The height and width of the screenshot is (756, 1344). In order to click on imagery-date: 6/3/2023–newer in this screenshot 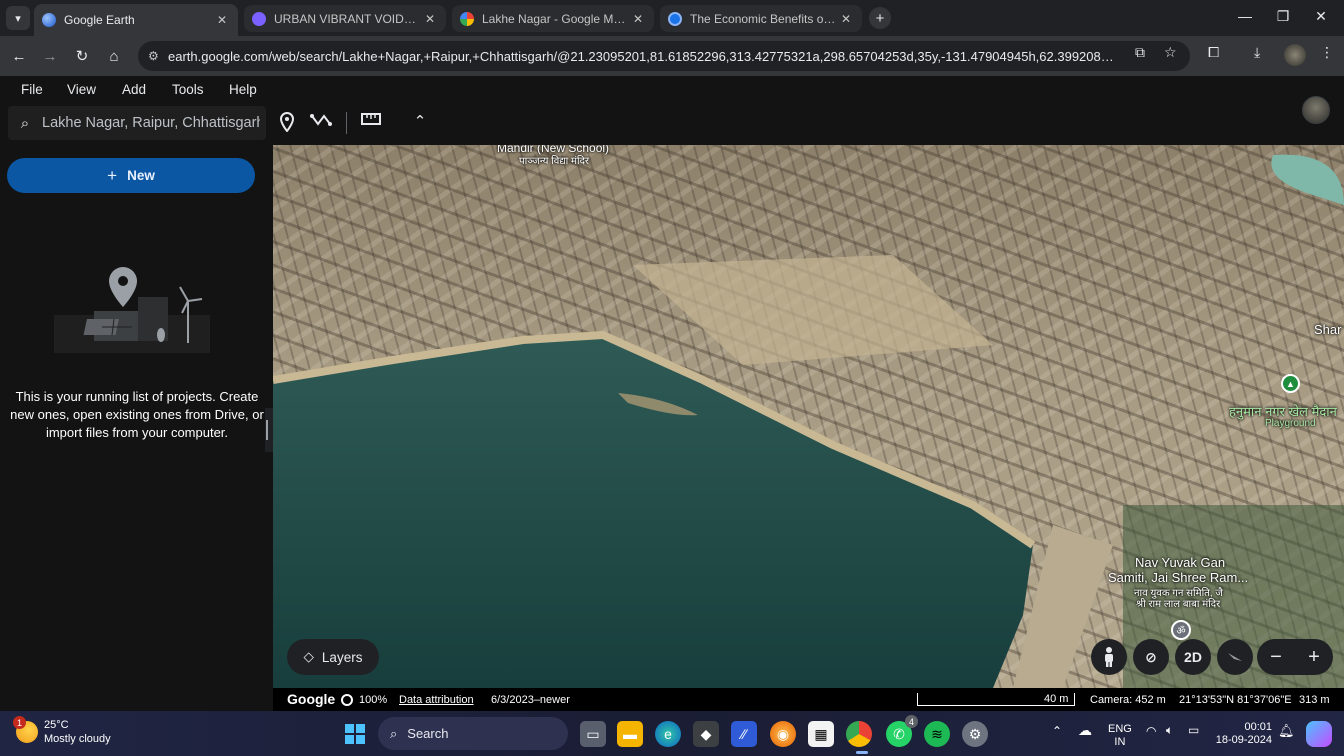, I will do `click(530, 700)`.